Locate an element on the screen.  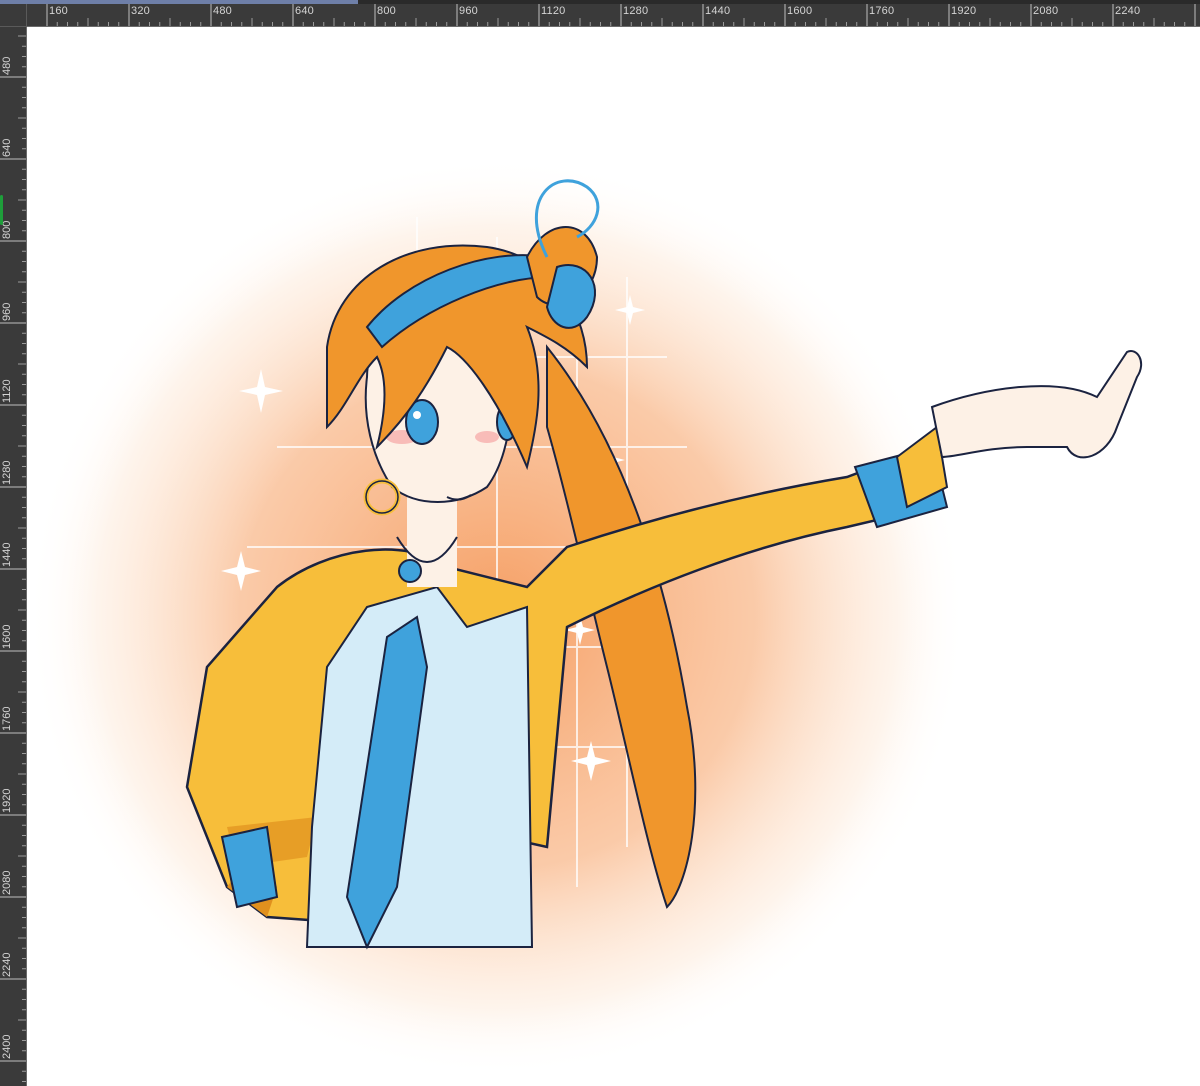
pointing-hand is located at coordinates (1036, 404).